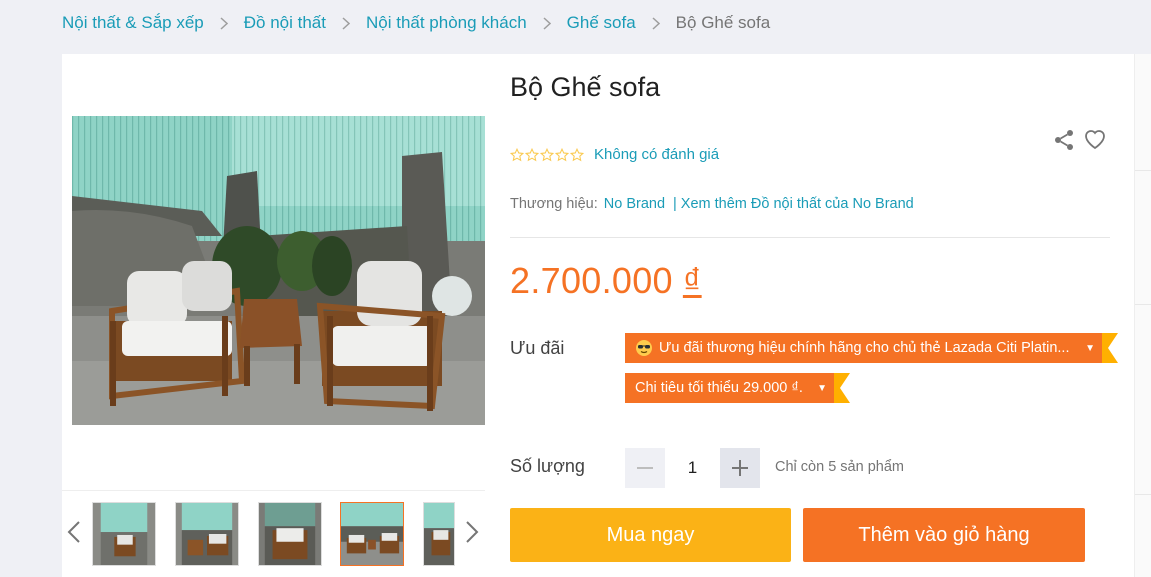  Describe the element at coordinates (273, 490) in the screenshot. I see `gallery-divider` at that location.